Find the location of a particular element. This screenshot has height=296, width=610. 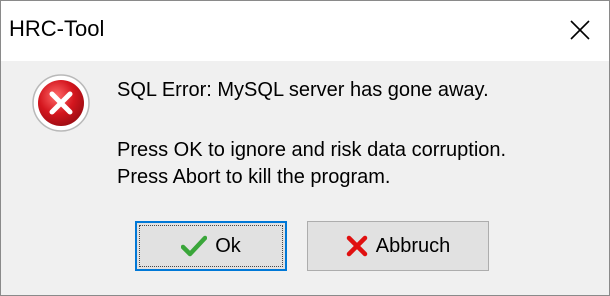

close-icon is located at coordinates (580, 30).